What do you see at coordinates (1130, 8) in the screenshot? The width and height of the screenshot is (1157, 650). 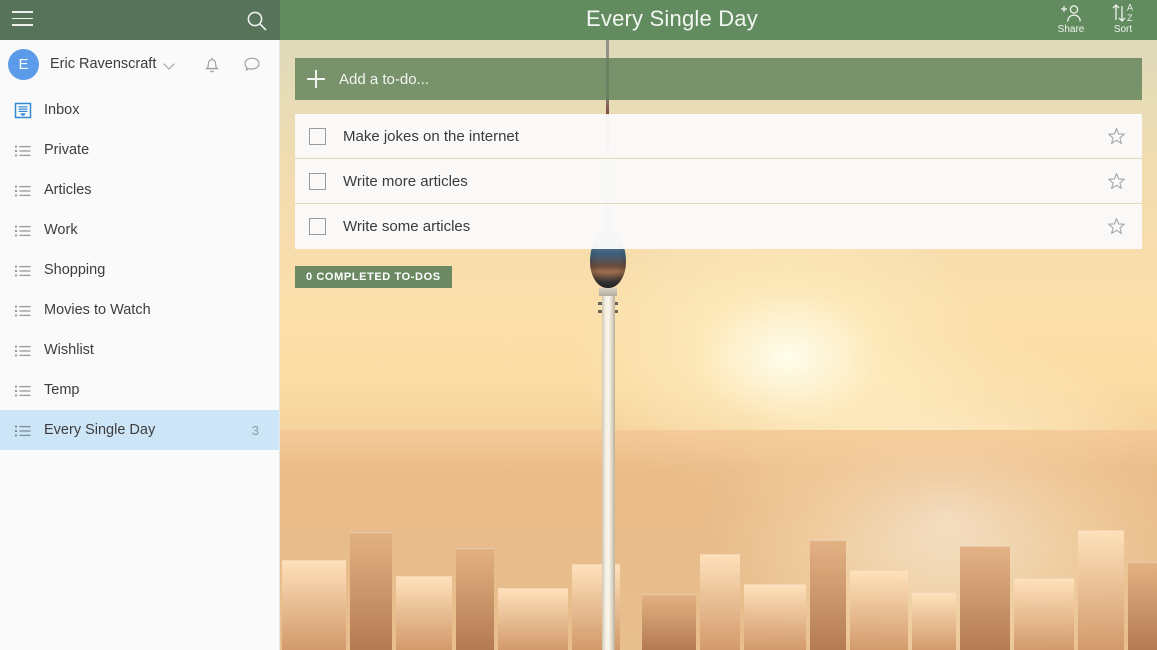 I see `svg-text: A` at bounding box center [1130, 8].